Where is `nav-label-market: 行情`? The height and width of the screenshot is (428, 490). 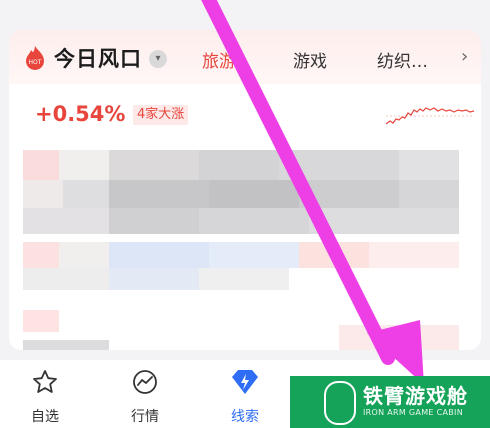 nav-label-market: 行情 is located at coordinates (145, 417).